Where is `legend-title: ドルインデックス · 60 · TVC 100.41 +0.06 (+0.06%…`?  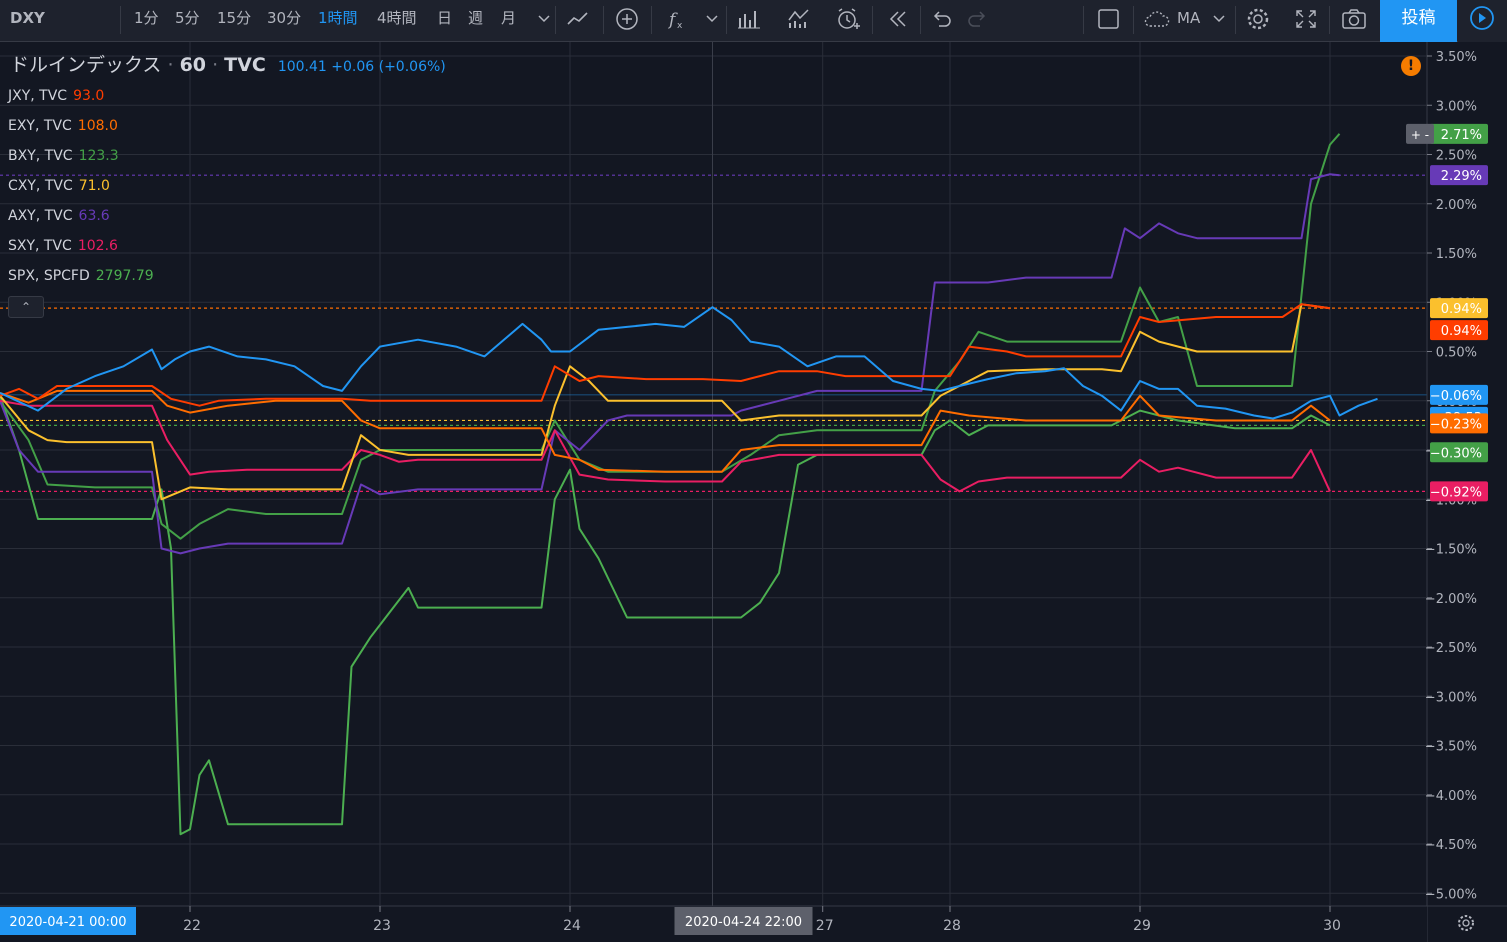 legend-title: ドルインデックス · 60 · TVC 100.41 +0.06 (+0.06%… is located at coordinates (228, 63).